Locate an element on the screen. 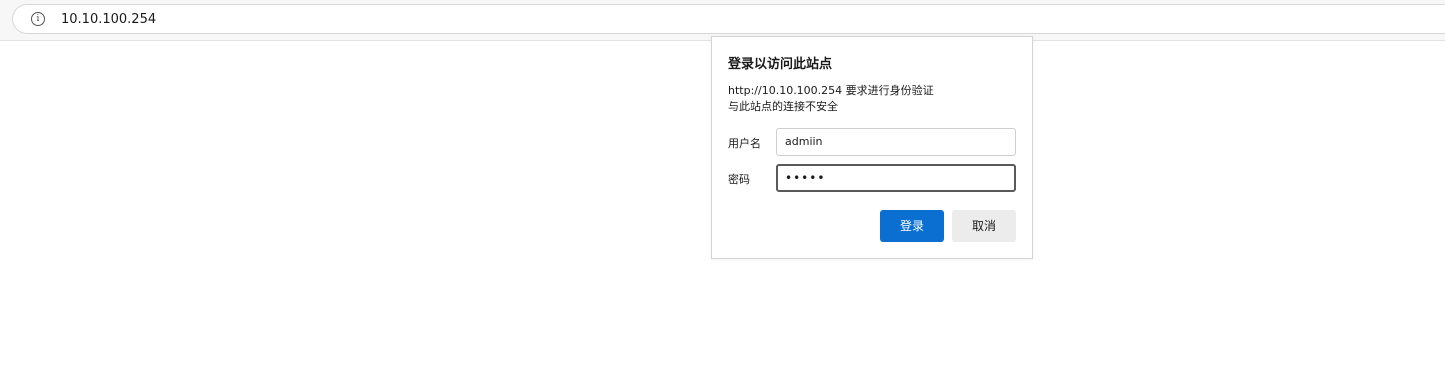  dialog-title: 登录以访问此站点 is located at coordinates (780, 64).